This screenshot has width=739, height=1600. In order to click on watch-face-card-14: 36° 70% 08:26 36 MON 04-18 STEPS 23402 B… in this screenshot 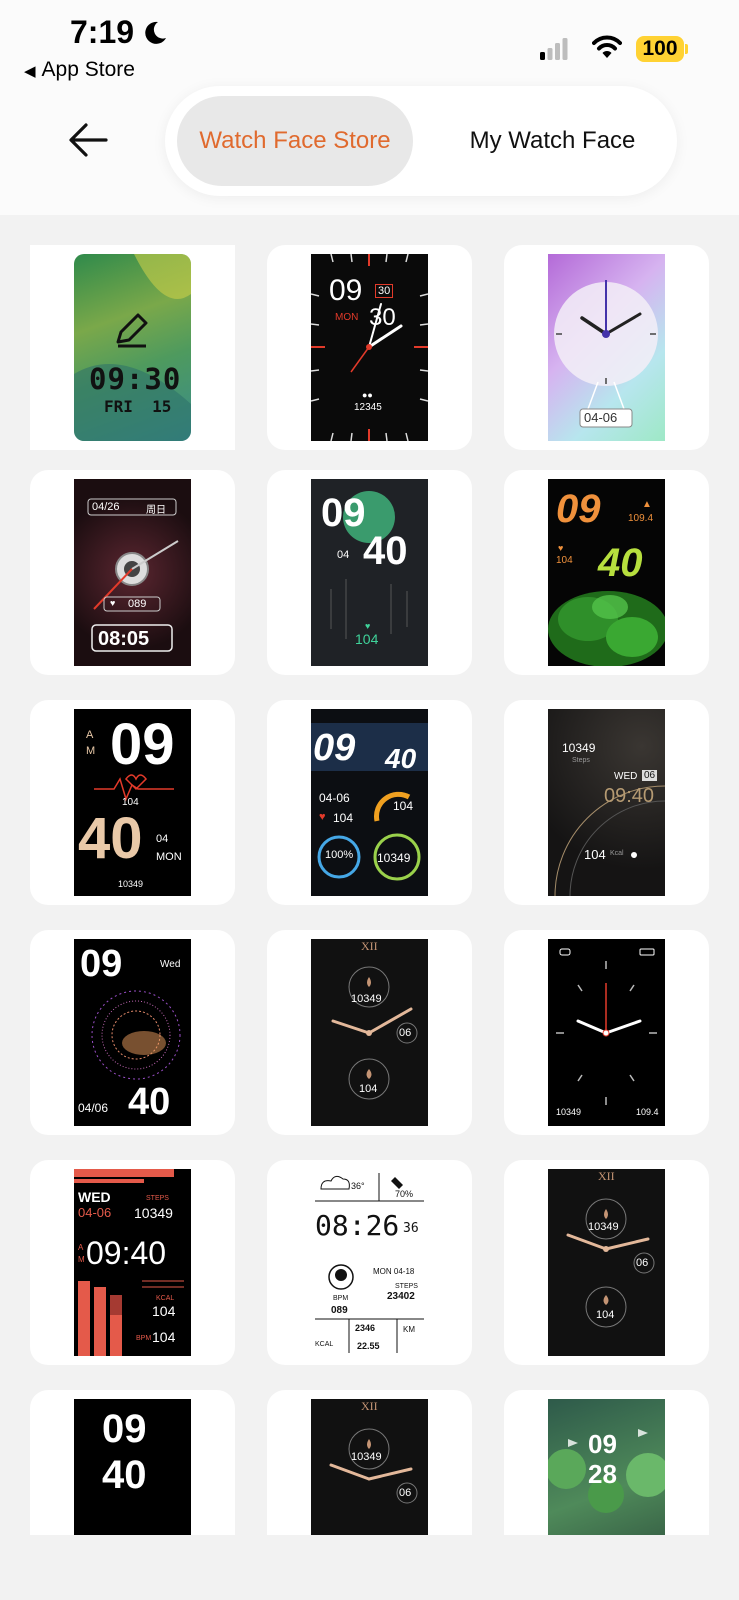, I will do `click(369, 1262)`.